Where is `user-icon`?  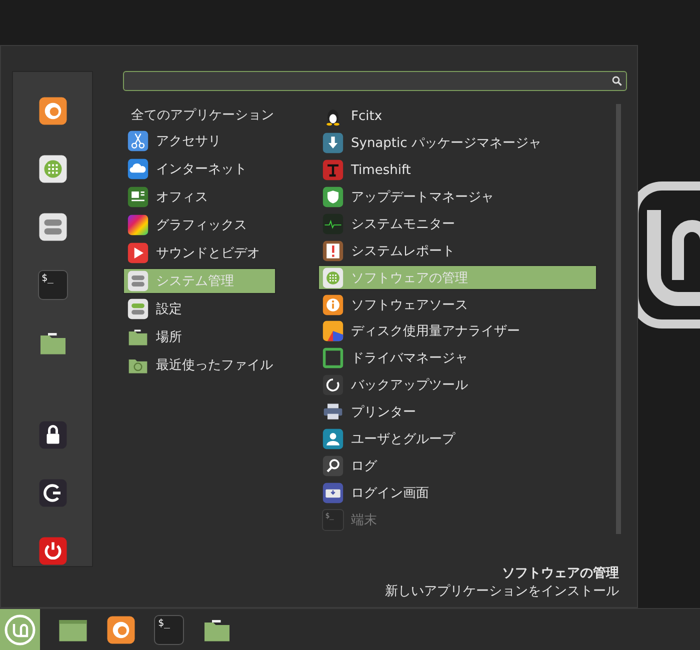 user-icon is located at coordinates (333, 439).